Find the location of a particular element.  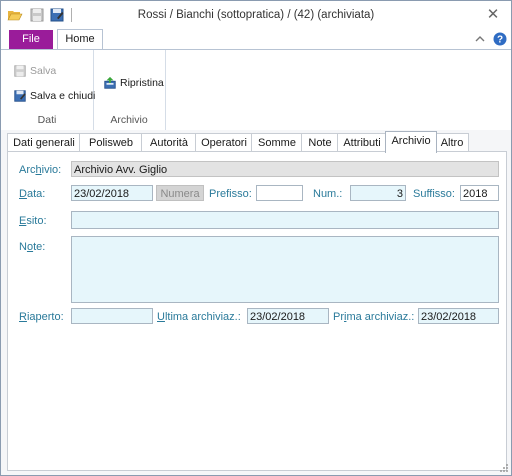

save-button-label: Salva is located at coordinates (43, 71).